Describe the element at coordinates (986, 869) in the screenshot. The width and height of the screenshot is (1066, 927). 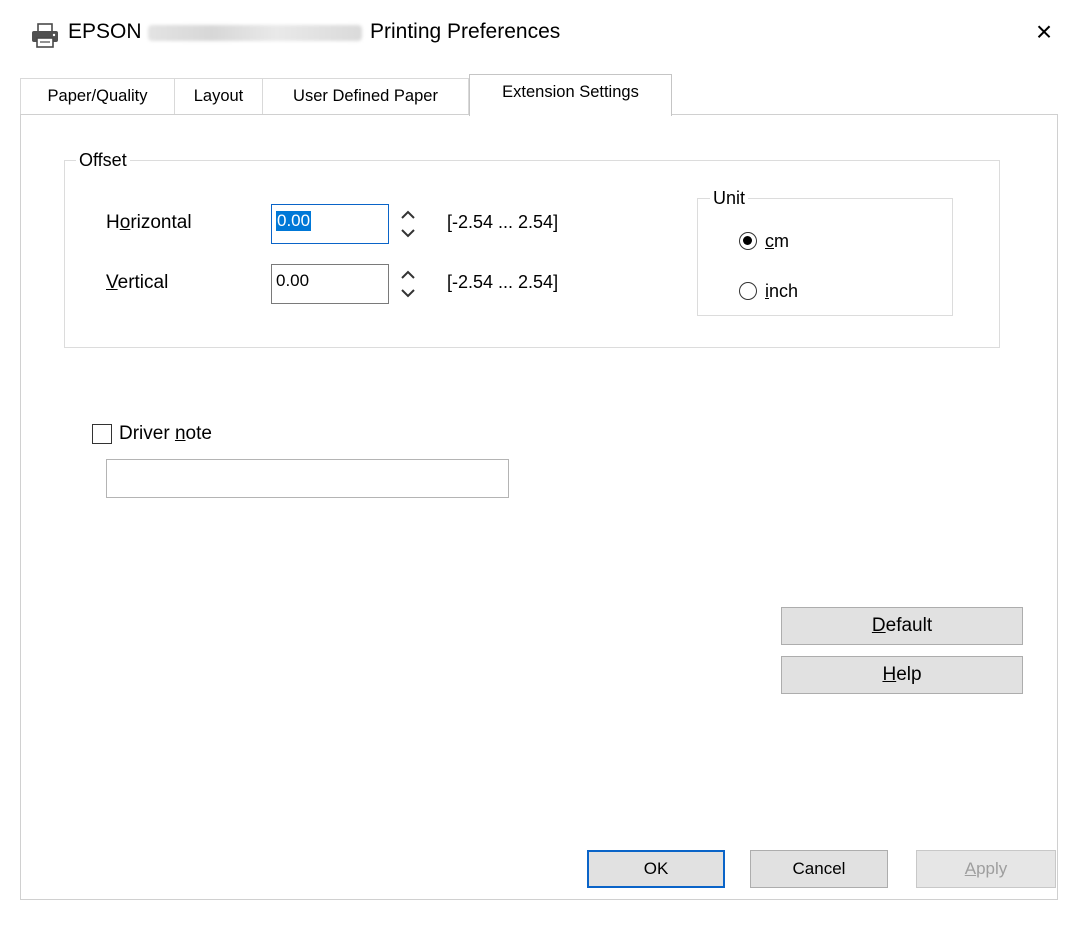
I see `apply-button: Apply` at that location.